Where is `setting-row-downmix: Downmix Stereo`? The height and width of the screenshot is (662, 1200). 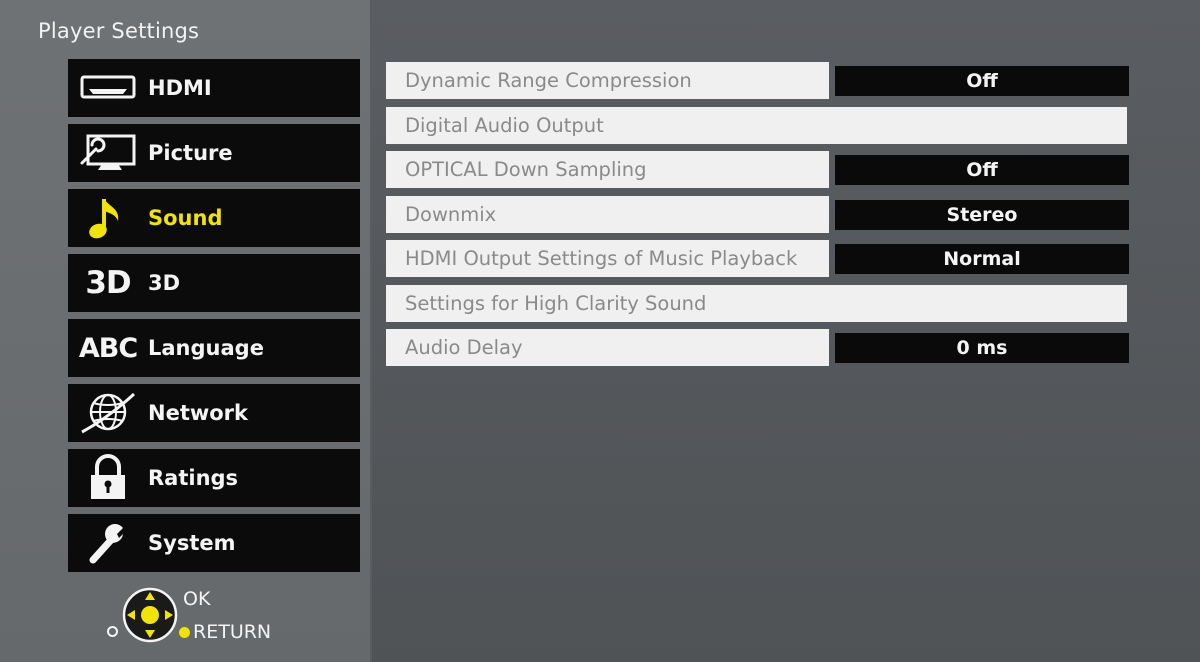
setting-row-downmix: Downmix Stereo is located at coordinates (758, 214).